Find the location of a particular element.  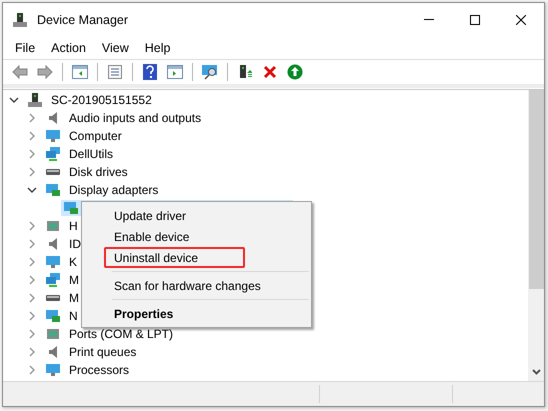

tree-item: Disk drives is located at coordinates (98, 172).